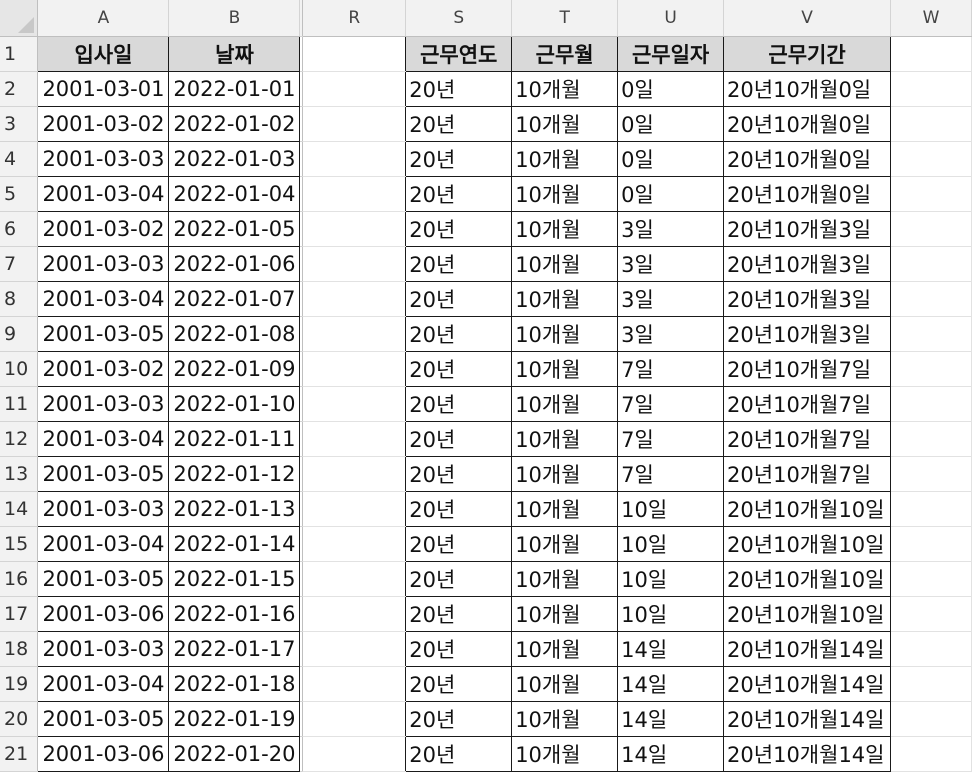 The width and height of the screenshot is (972, 775). What do you see at coordinates (807, 159) in the screenshot?
I see `cell-work-period: 20년10개월0일` at bounding box center [807, 159].